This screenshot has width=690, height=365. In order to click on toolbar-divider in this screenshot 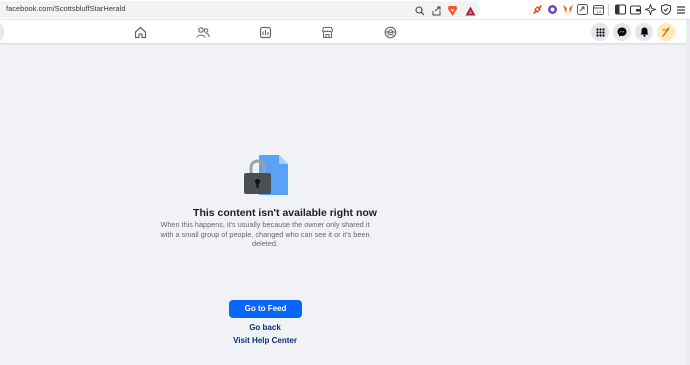, I will do `click(608, 10)`.